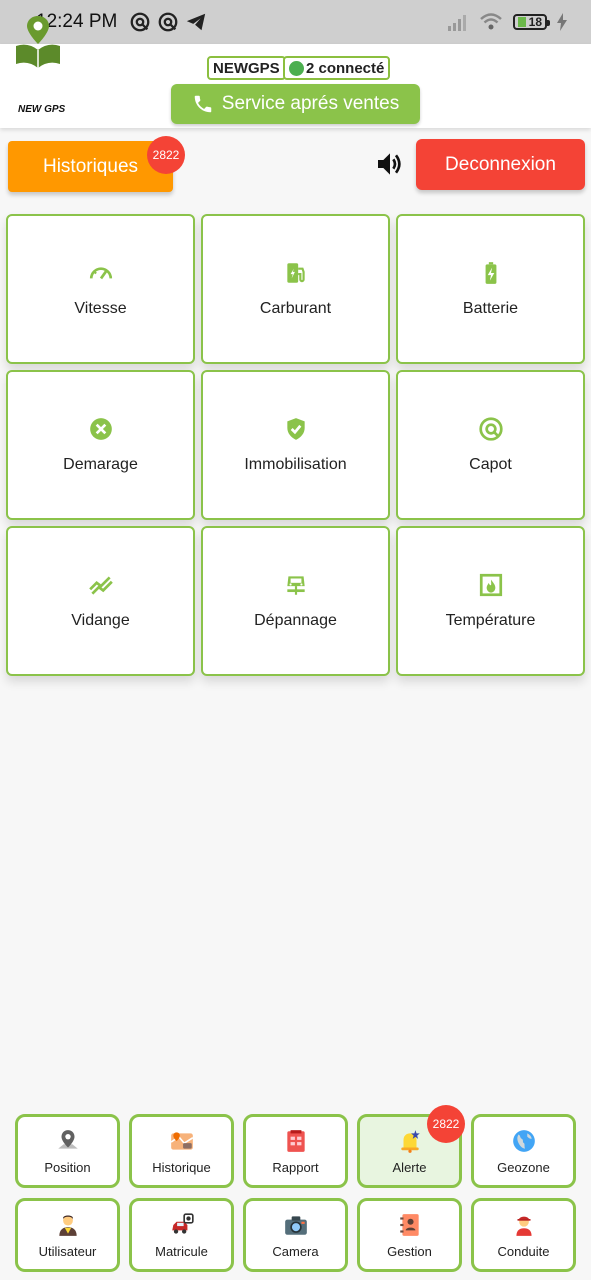 The width and height of the screenshot is (591, 1280). What do you see at coordinates (181, 1151) in the screenshot?
I see `nav-historique: Historique` at bounding box center [181, 1151].